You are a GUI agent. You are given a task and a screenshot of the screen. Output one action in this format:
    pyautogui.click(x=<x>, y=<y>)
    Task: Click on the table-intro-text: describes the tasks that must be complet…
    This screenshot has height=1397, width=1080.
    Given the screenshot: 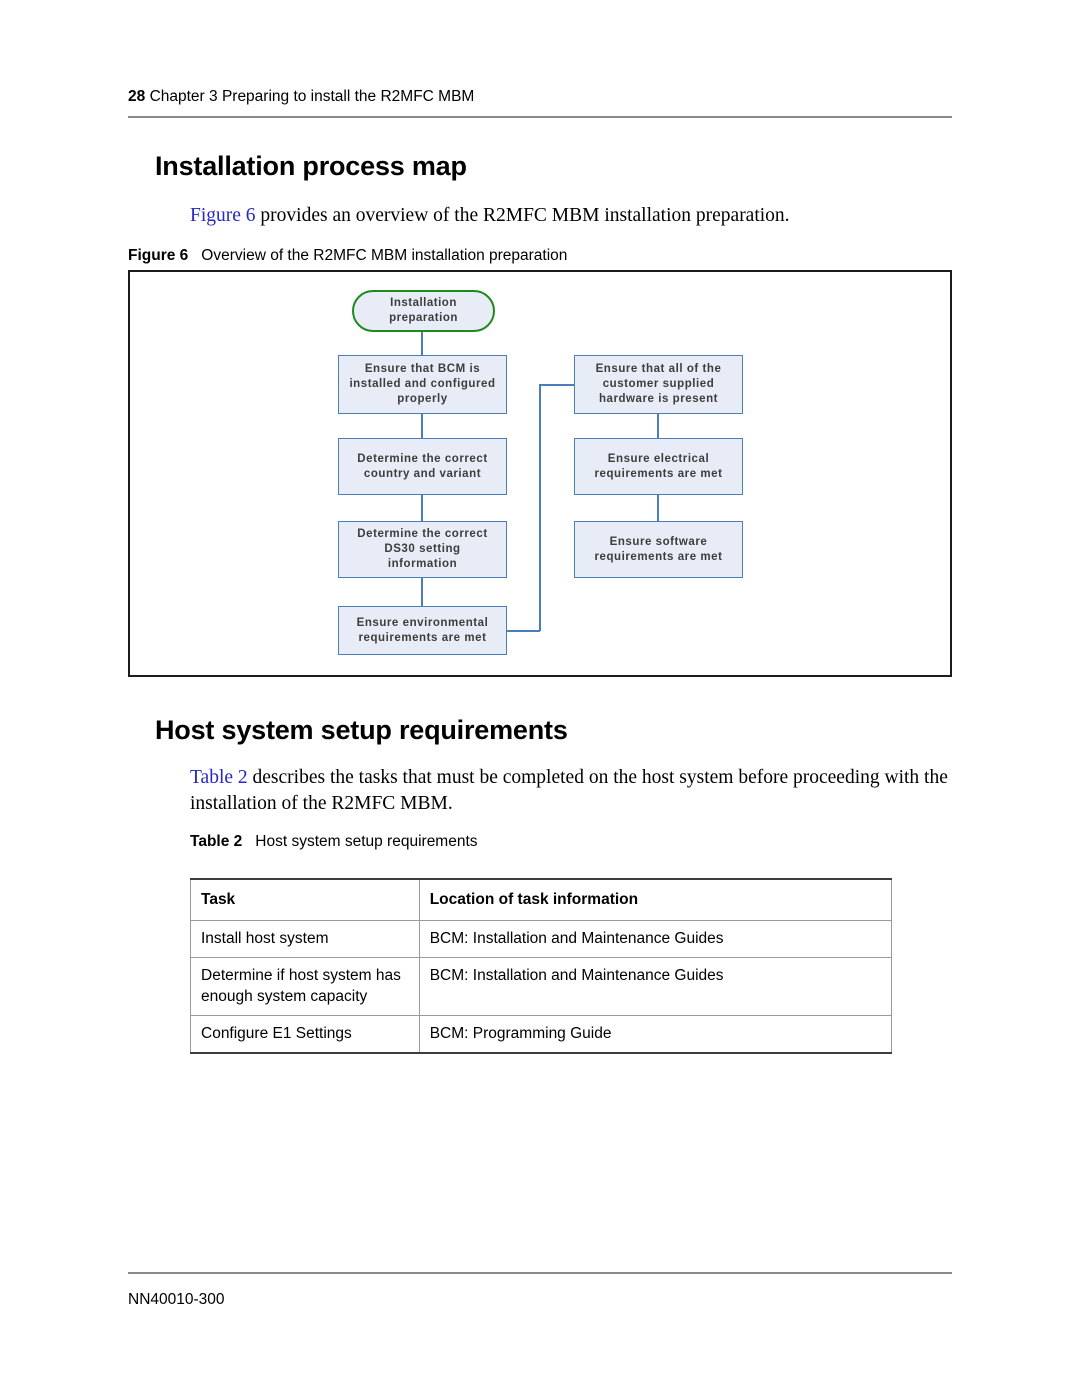 What is the action you would take?
    pyautogui.click(x=569, y=790)
    